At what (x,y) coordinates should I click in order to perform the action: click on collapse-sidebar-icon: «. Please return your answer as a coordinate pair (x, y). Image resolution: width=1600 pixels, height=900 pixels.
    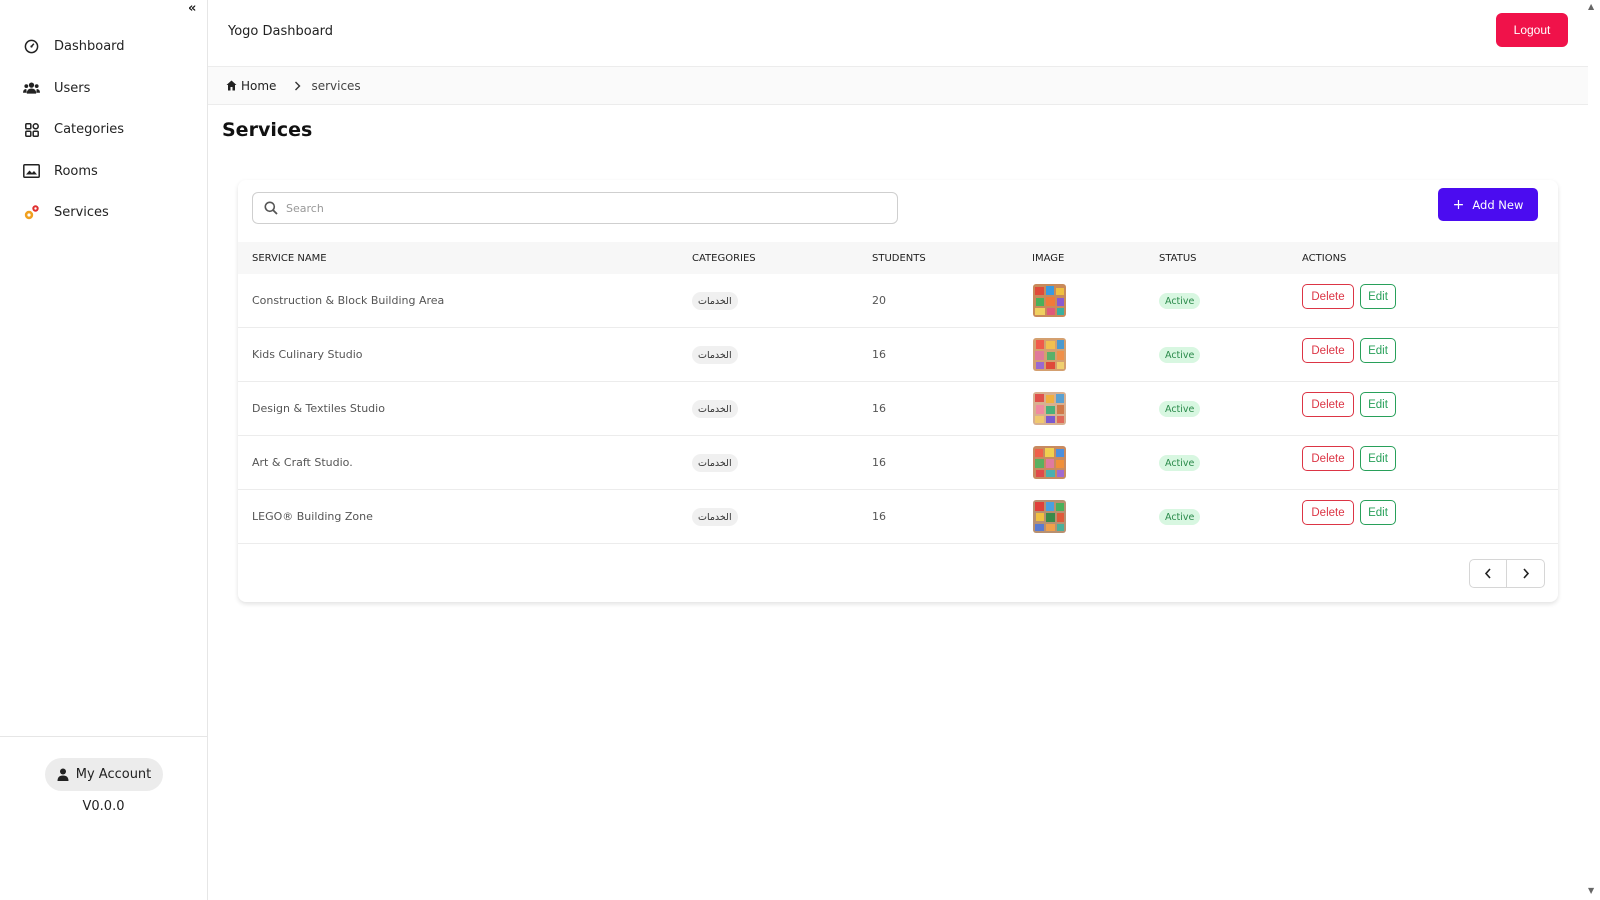
    Looking at the image, I should click on (192, 8).